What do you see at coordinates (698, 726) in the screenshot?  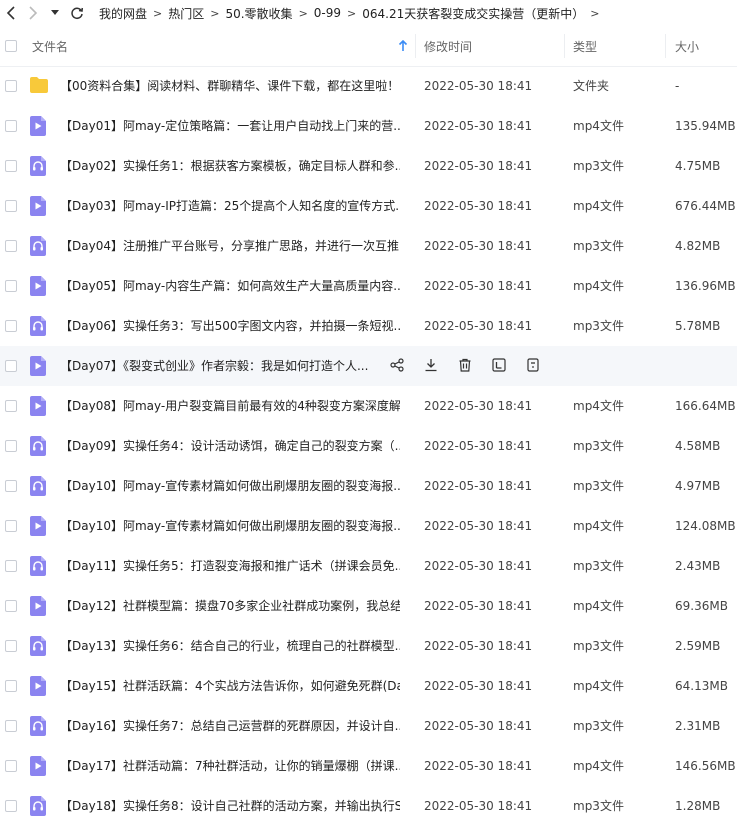 I see `file-size: 2.31MB` at bounding box center [698, 726].